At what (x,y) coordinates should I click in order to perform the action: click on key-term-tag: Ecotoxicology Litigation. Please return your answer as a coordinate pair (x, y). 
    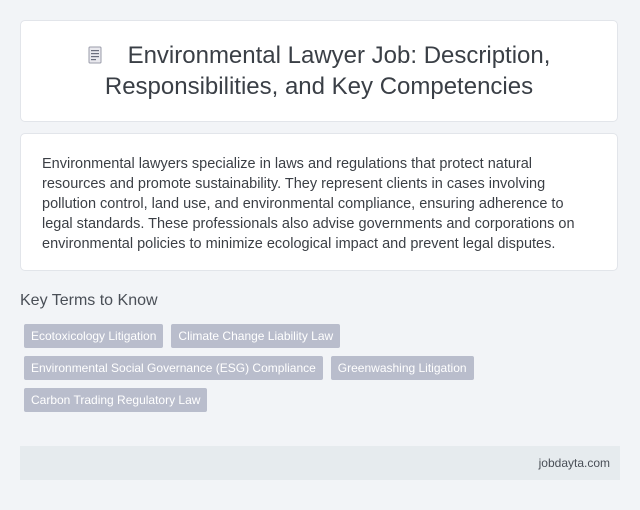
    Looking at the image, I should click on (94, 336).